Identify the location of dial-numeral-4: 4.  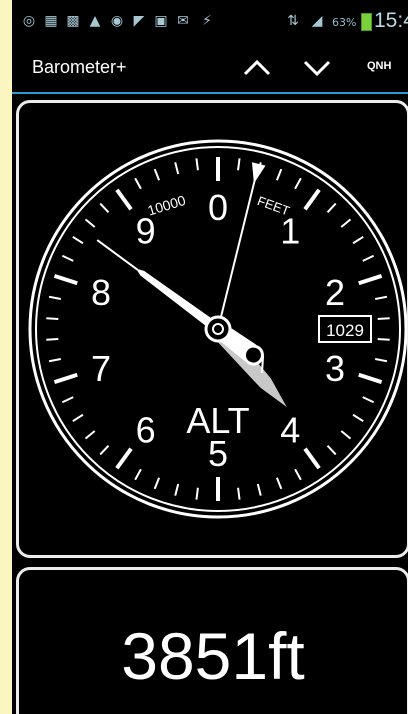
(290, 430).